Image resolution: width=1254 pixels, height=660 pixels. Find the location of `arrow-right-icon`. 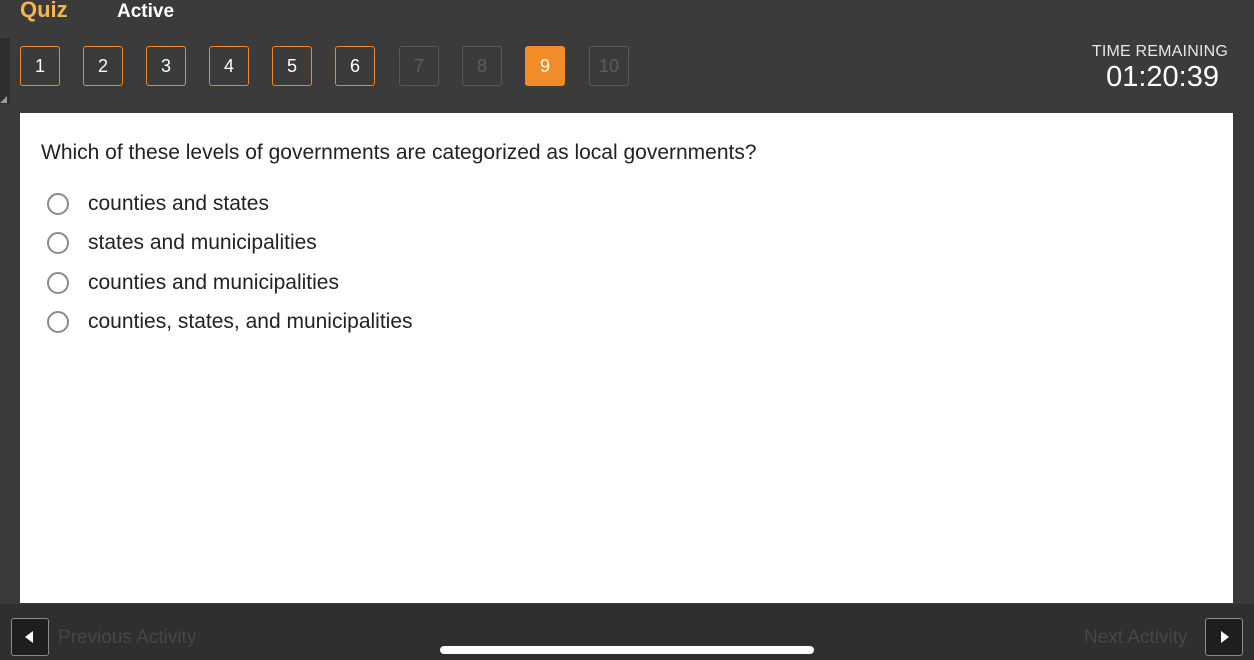

arrow-right-icon is located at coordinates (1225, 637).